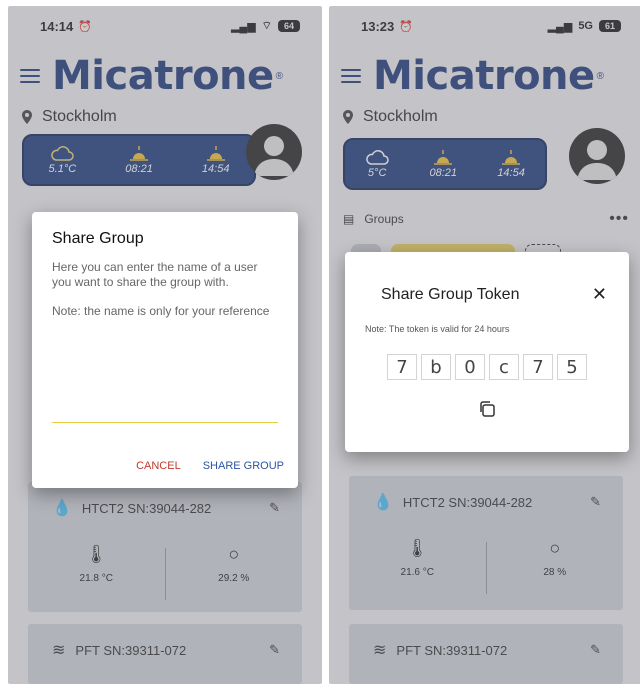 This screenshot has height=684, width=640. Describe the element at coordinates (98, 238) in the screenshot. I see `dialog-title: Share Group` at that location.